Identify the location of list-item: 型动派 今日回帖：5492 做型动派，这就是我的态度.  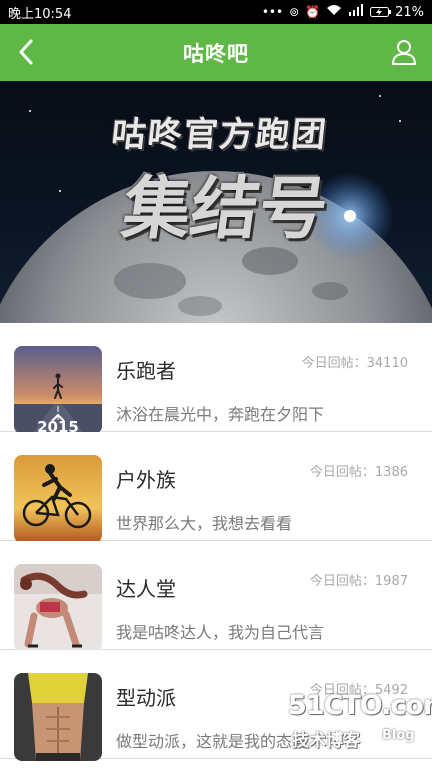
(216, 705).